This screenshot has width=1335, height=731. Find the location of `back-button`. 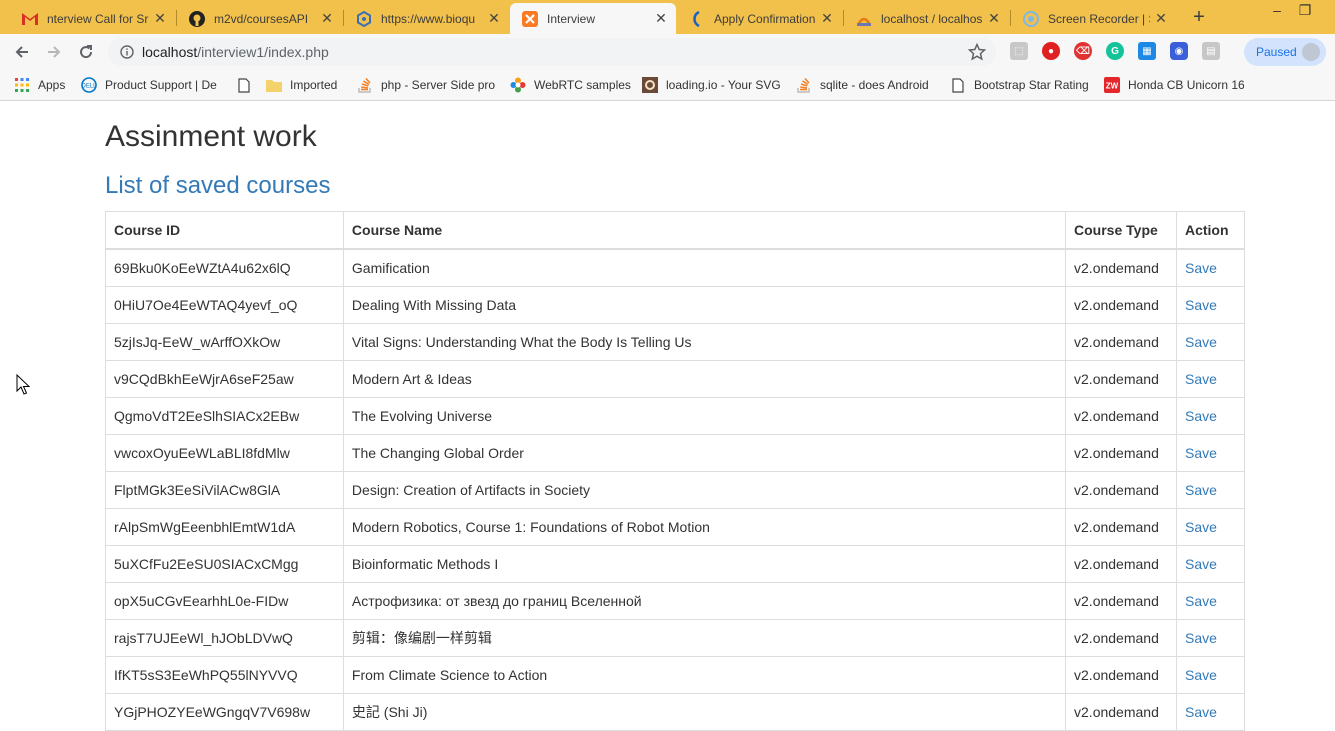

back-button is located at coordinates (22, 52).